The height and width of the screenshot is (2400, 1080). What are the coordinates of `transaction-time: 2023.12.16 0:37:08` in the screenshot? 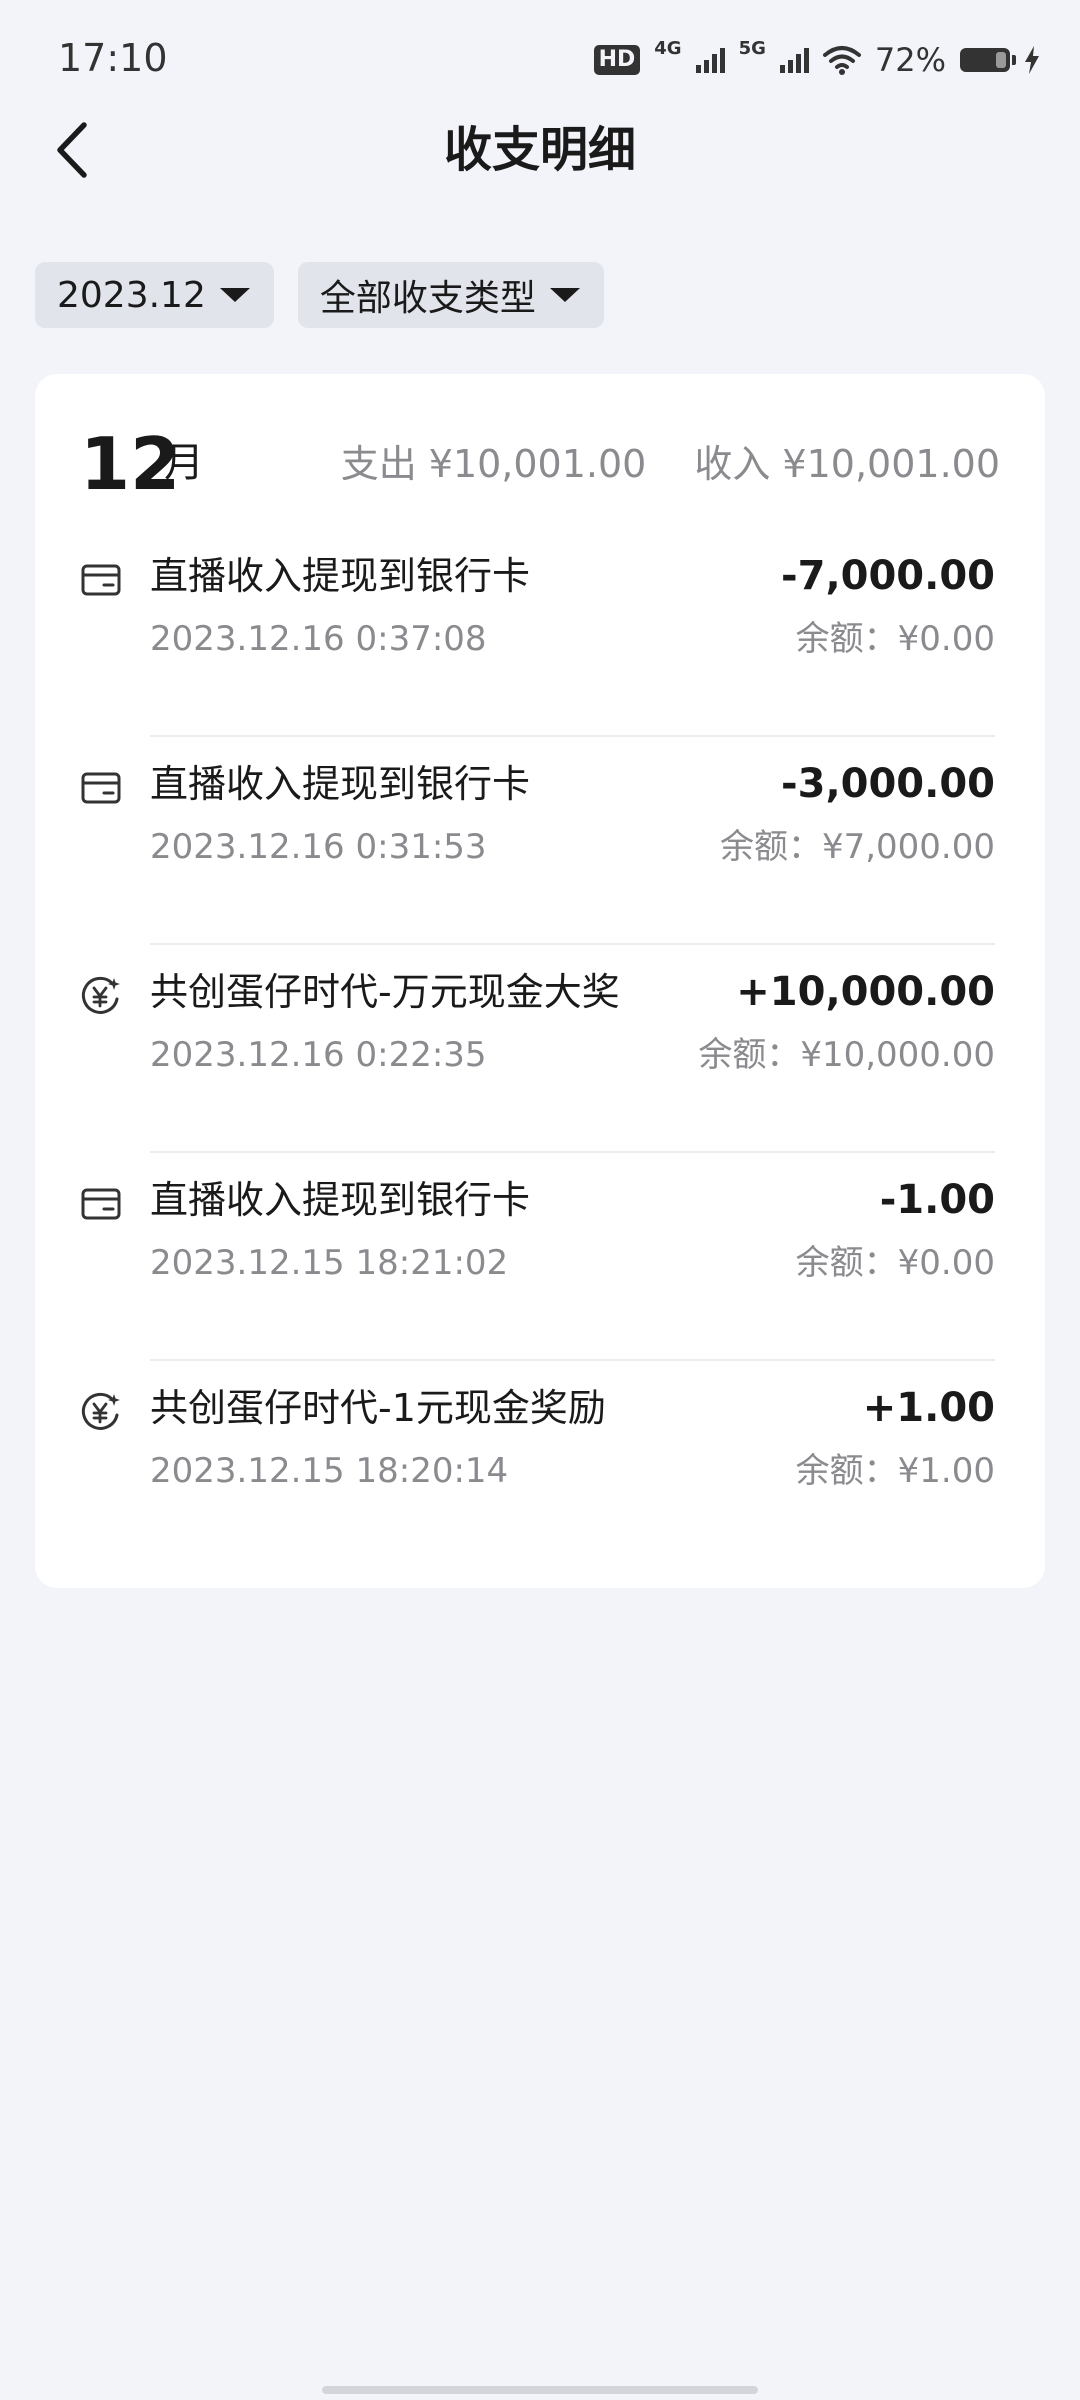 It's located at (318, 639).